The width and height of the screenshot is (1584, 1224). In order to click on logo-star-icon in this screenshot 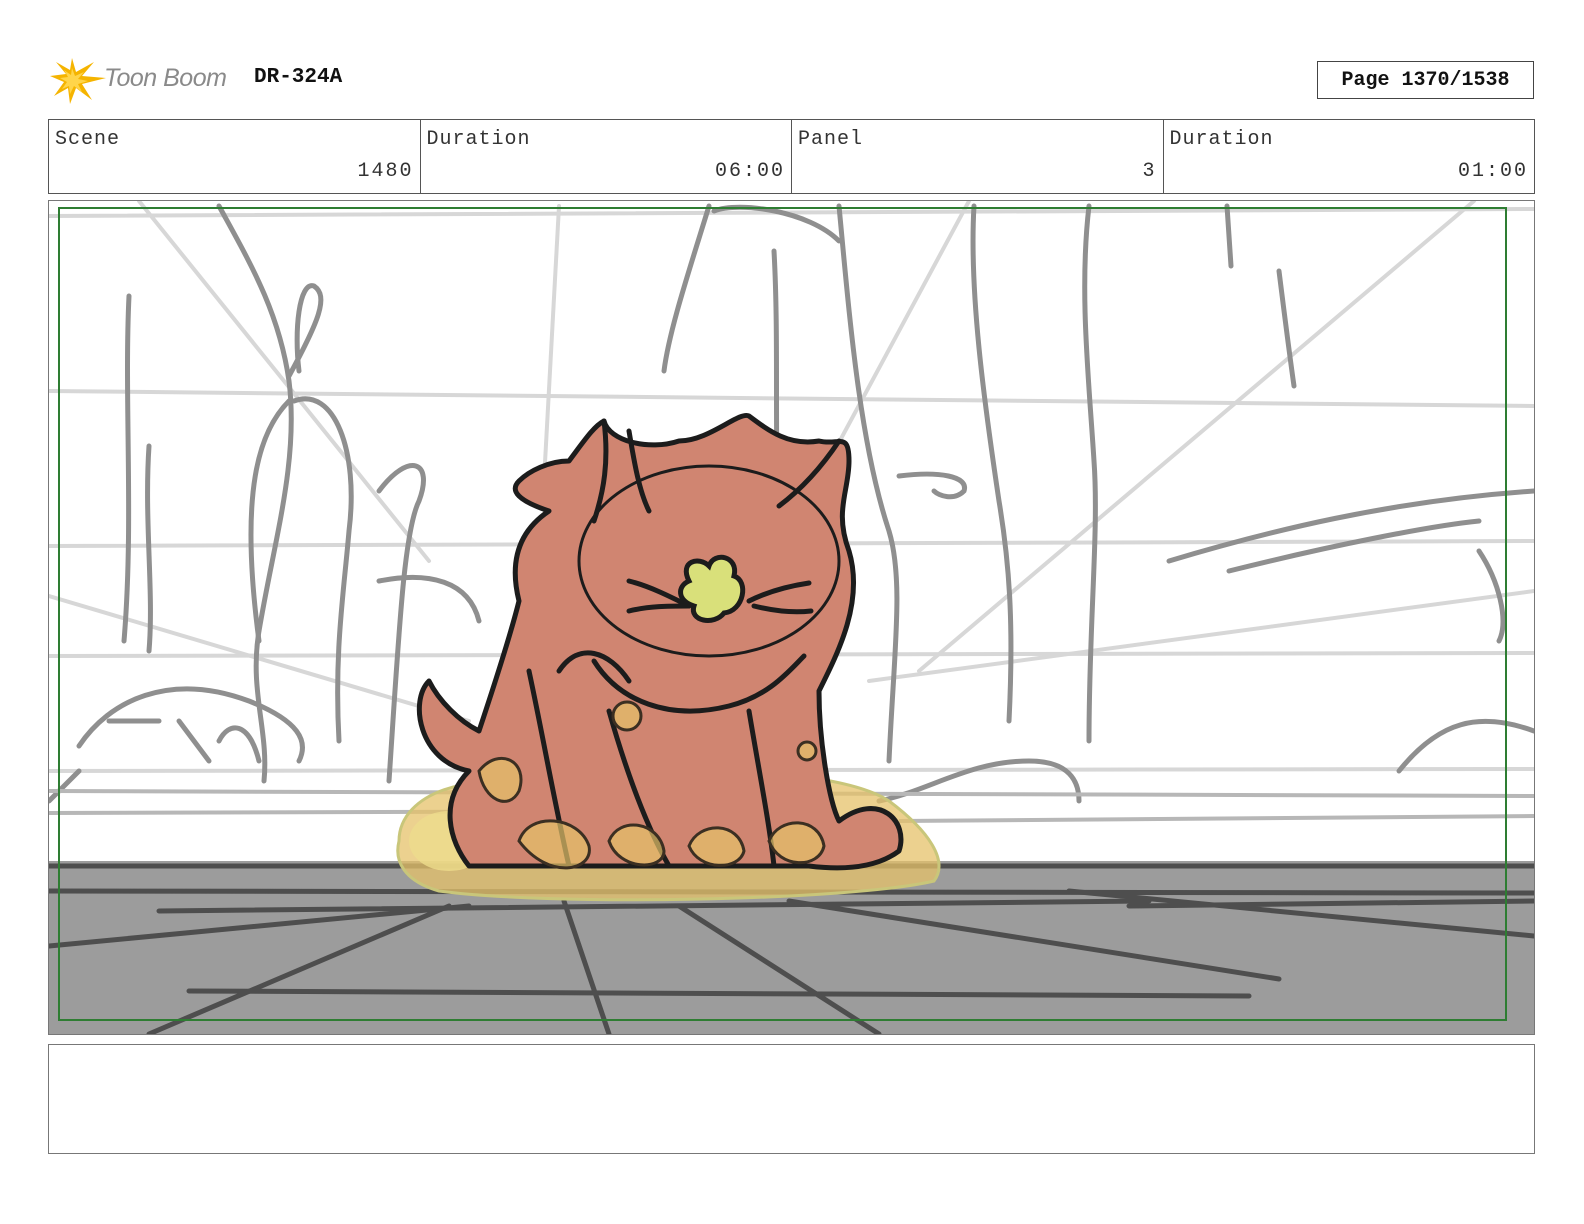, I will do `click(78, 81)`.